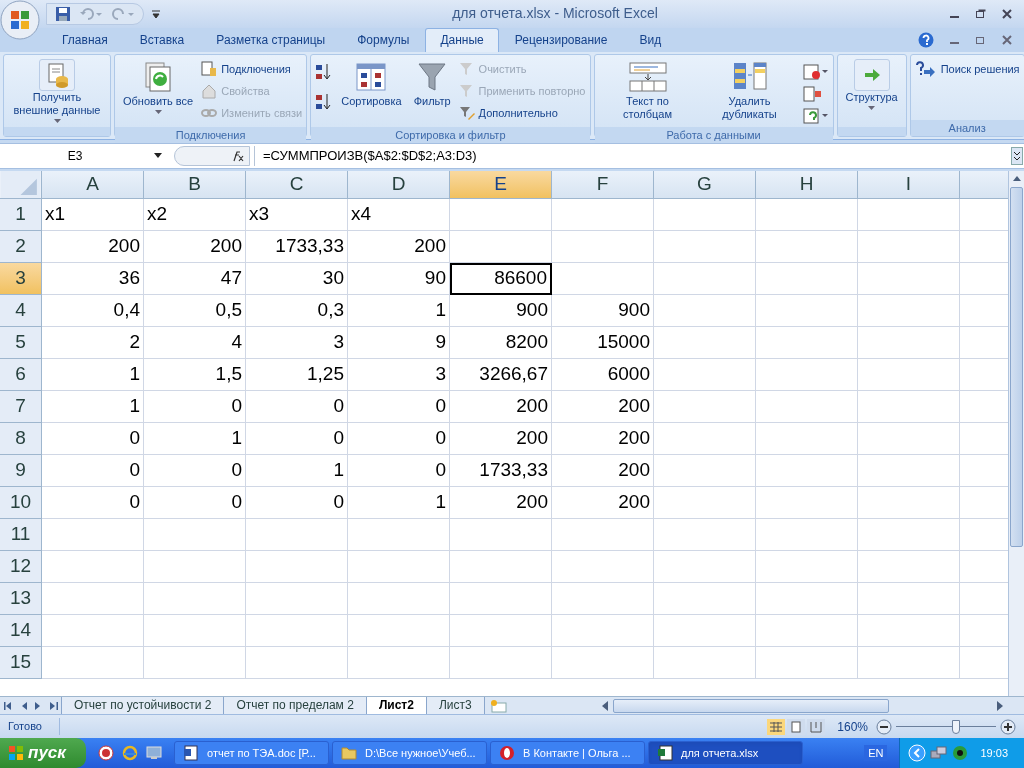 The height and width of the screenshot is (768, 1024). I want to click on row-header: 3, so click(21, 278).